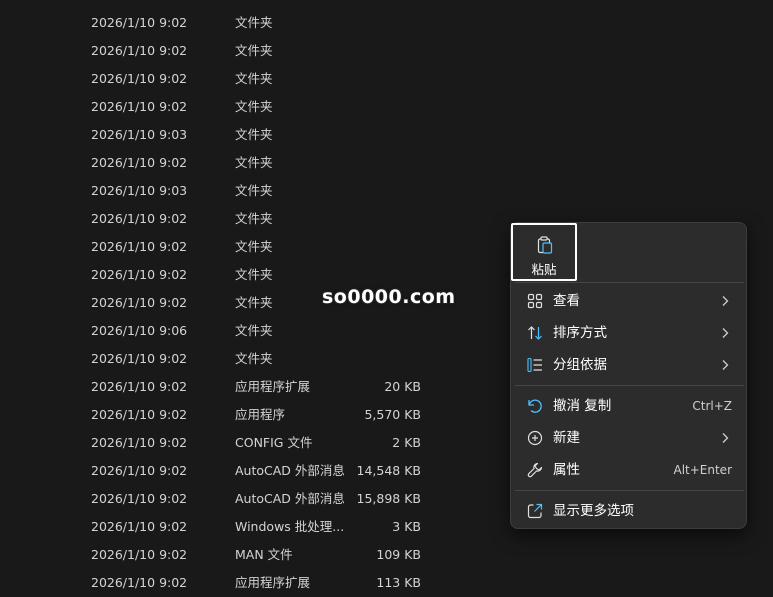 This screenshot has width=773, height=597. I want to click on menu-item-sort: 排序方式, so click(629, 333).